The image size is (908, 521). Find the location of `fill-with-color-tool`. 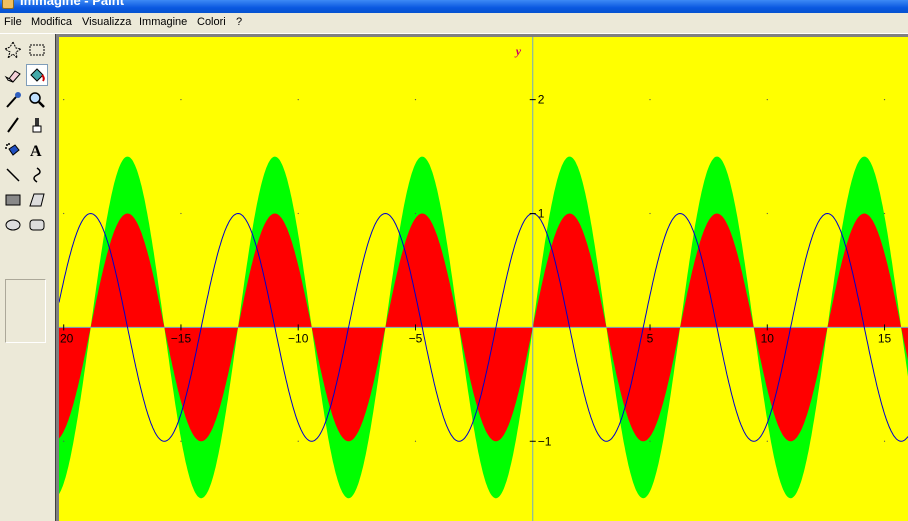

fill-with-color-tool is located at coordinates (37, 75).